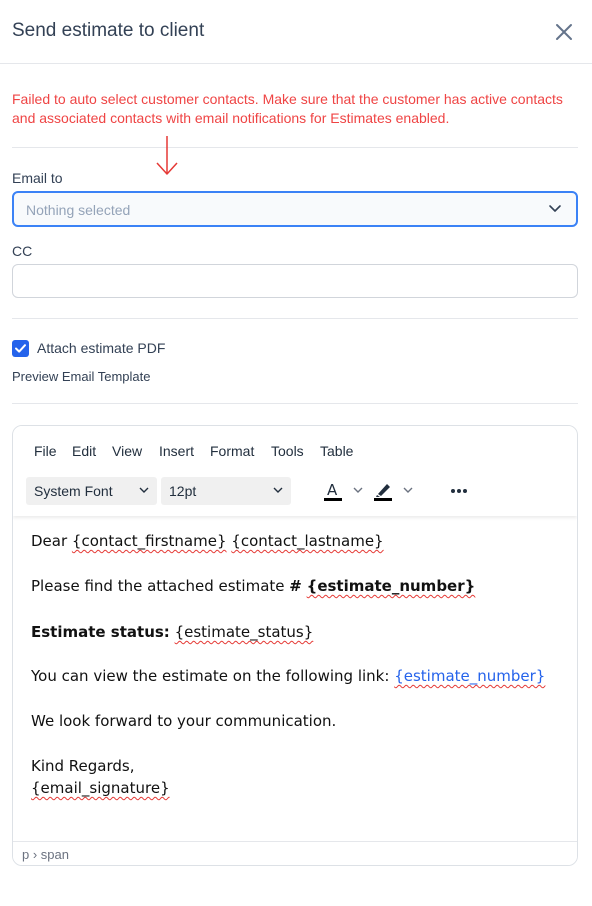  What do you see at coordinates (49, 541) in the screenshot?
I see `greeting-word: Dear` at bounding box center [49, 541].